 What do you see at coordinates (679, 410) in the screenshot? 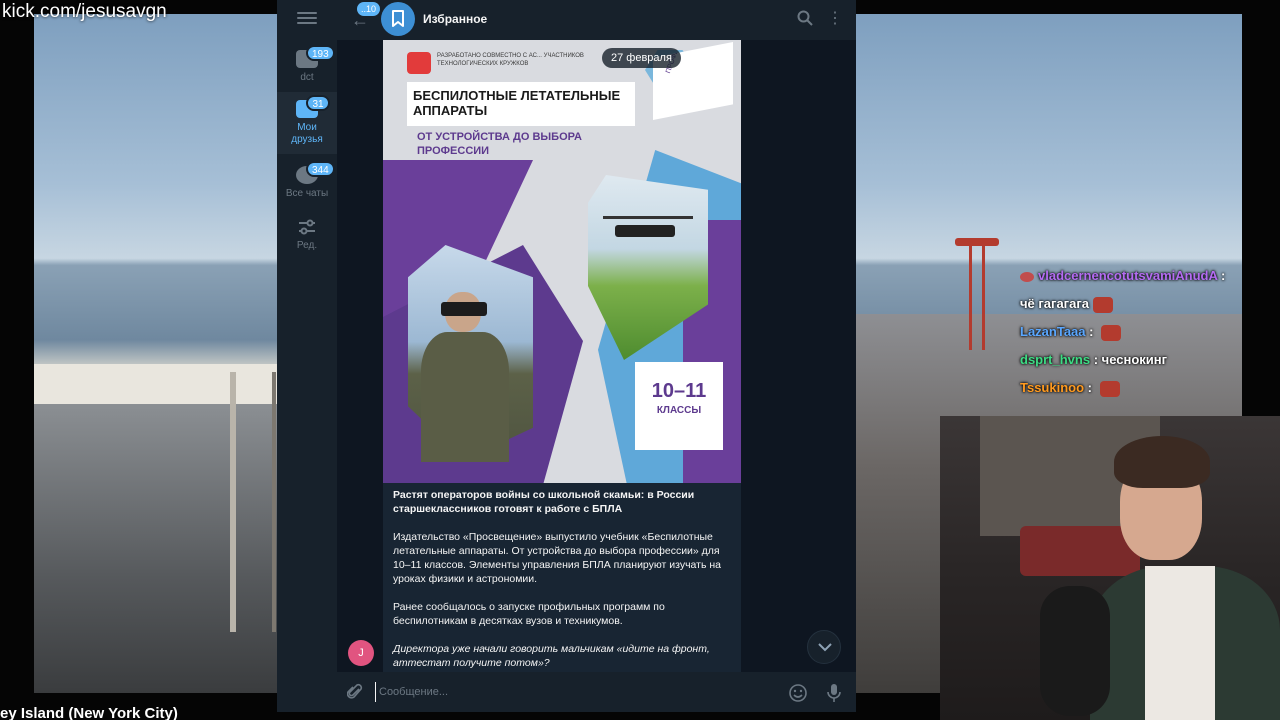
I see `grade-word: КЛАССЫ` at bounding box center [679, 410].